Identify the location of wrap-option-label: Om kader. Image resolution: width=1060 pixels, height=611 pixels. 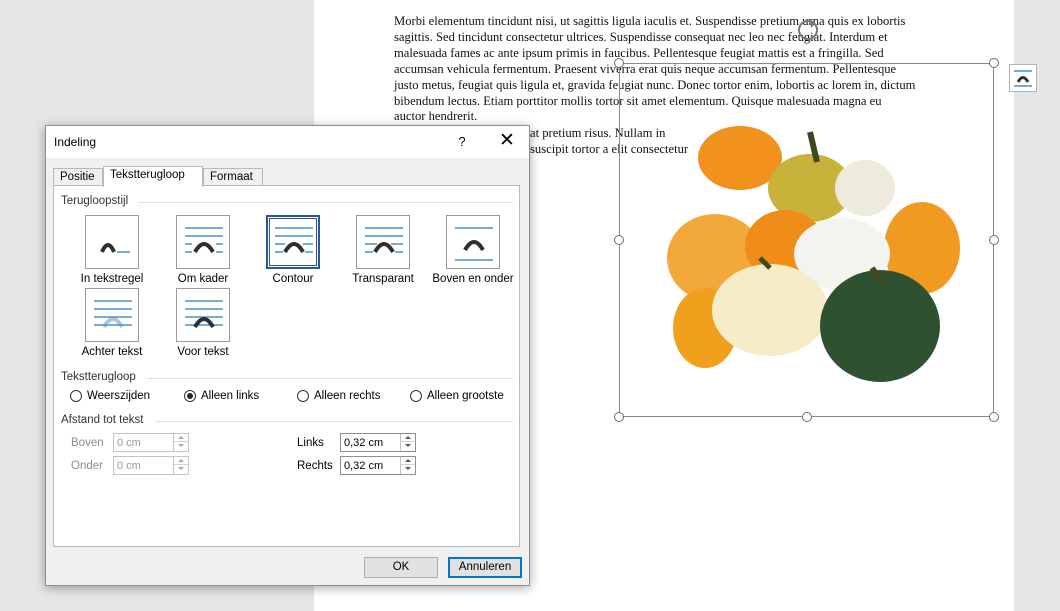
(203, 279).